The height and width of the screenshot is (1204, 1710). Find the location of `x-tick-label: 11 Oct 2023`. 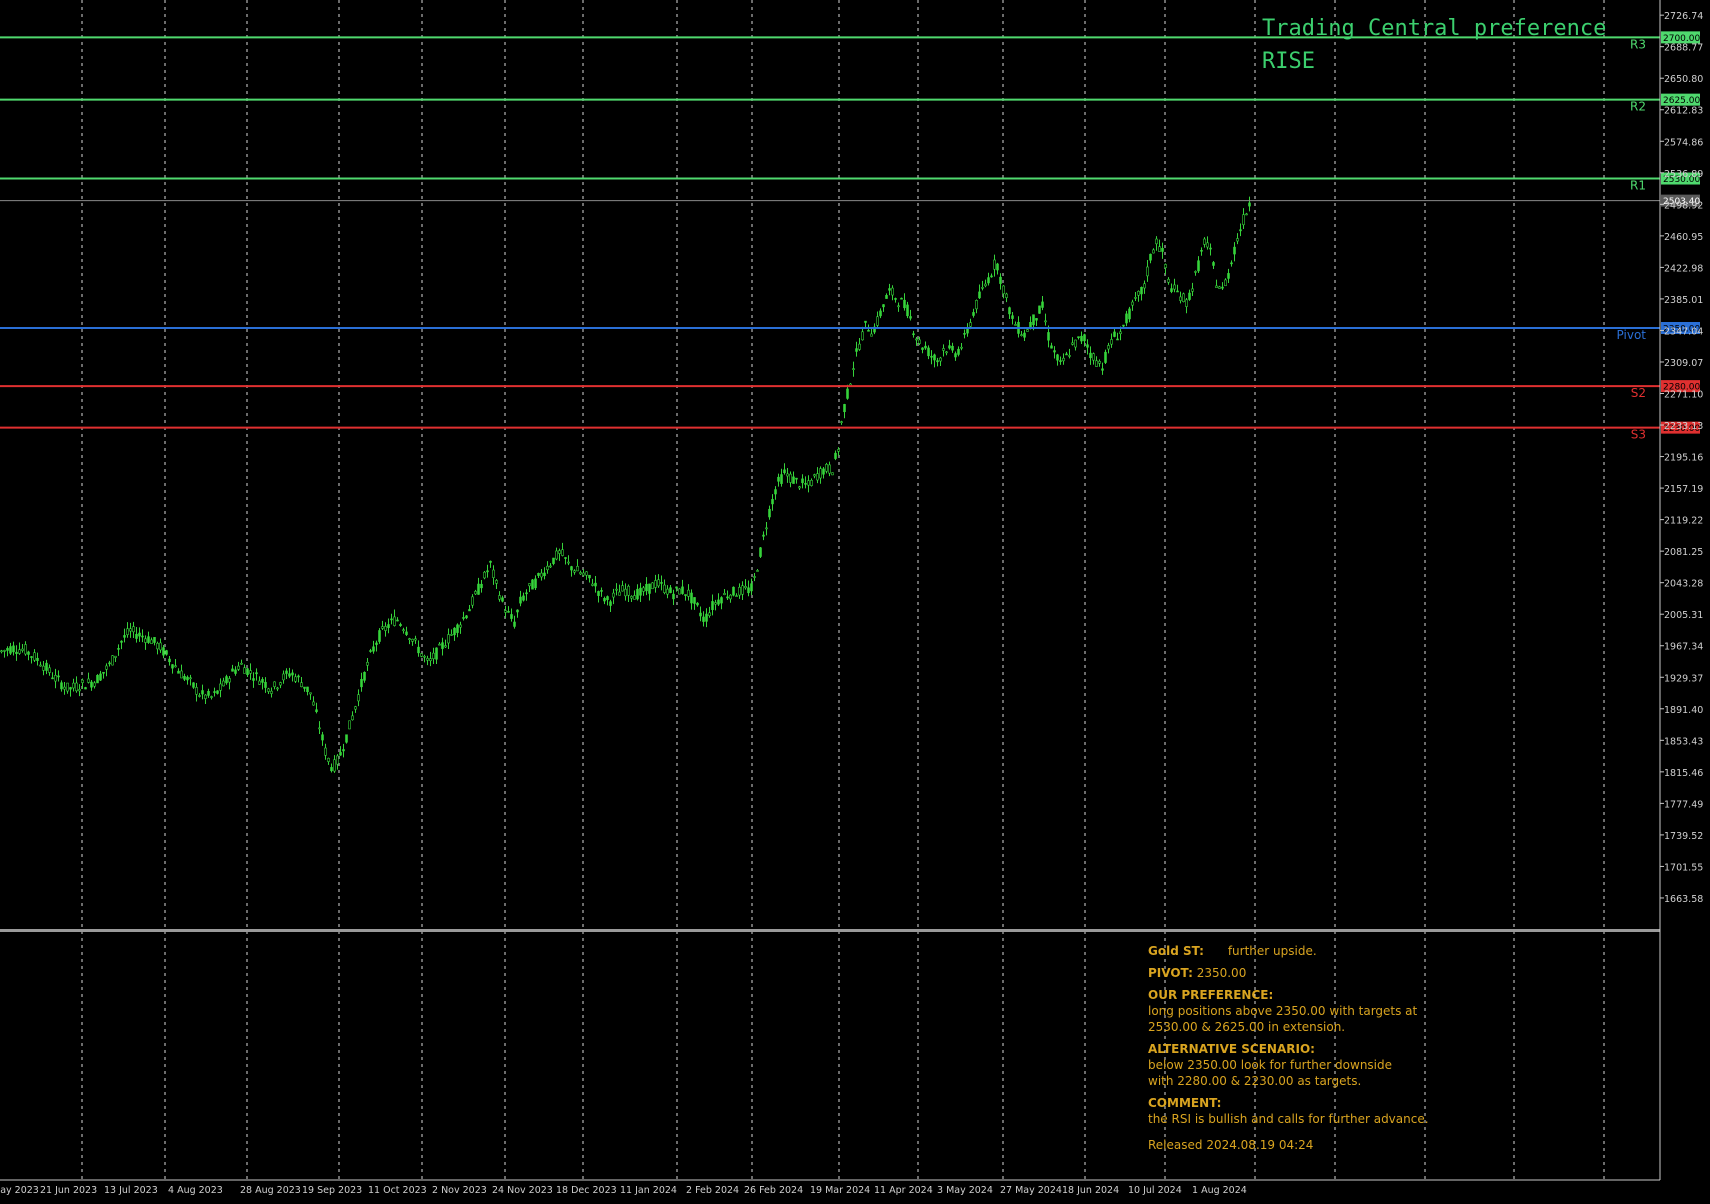

x-tick-label: 11 Oct 2023 is located at coordinates (397, 1190).